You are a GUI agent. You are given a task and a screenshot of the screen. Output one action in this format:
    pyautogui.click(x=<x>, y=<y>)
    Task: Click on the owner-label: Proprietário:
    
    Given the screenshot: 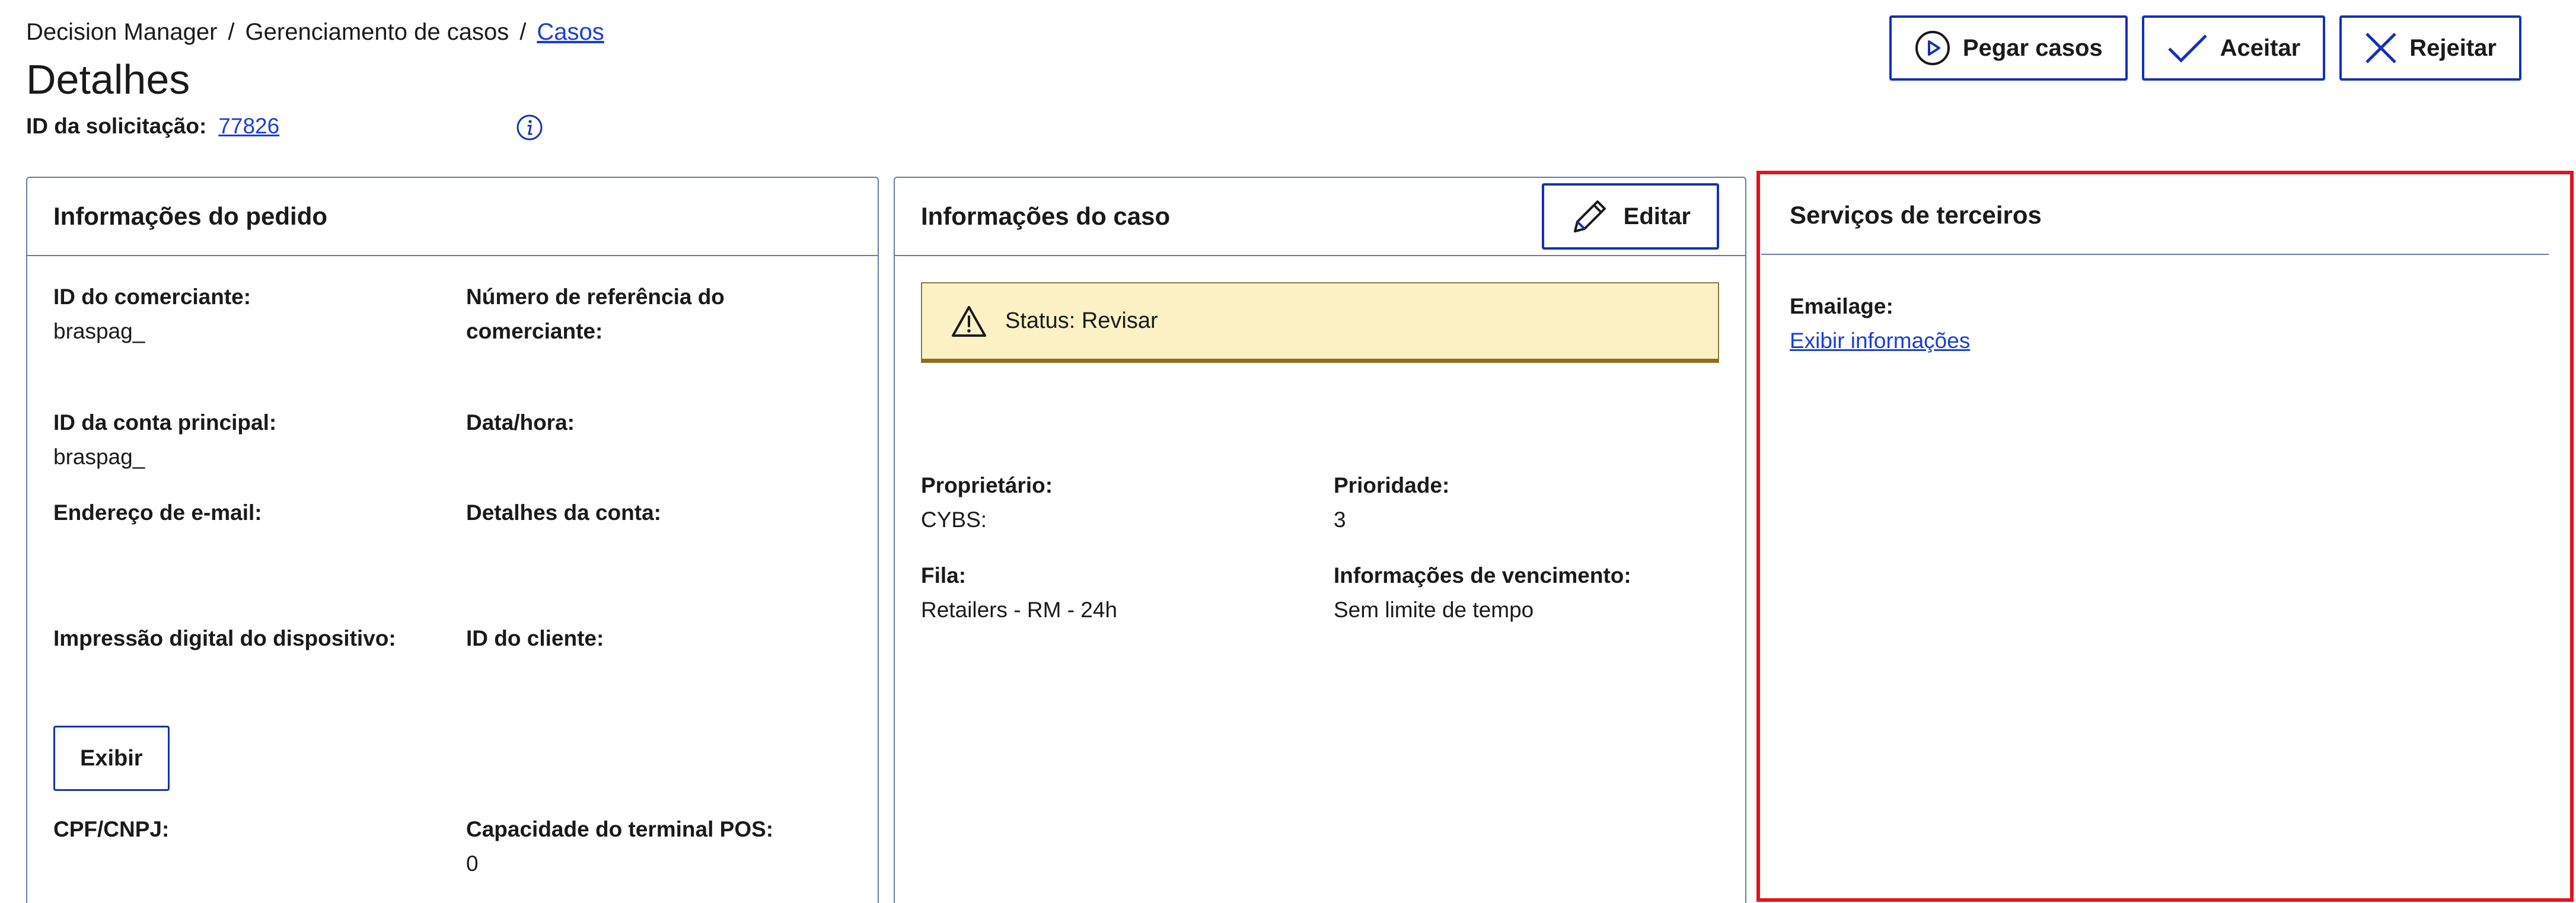 What is the action you would take?
    pyautogui.click(x=987, y=485)
    